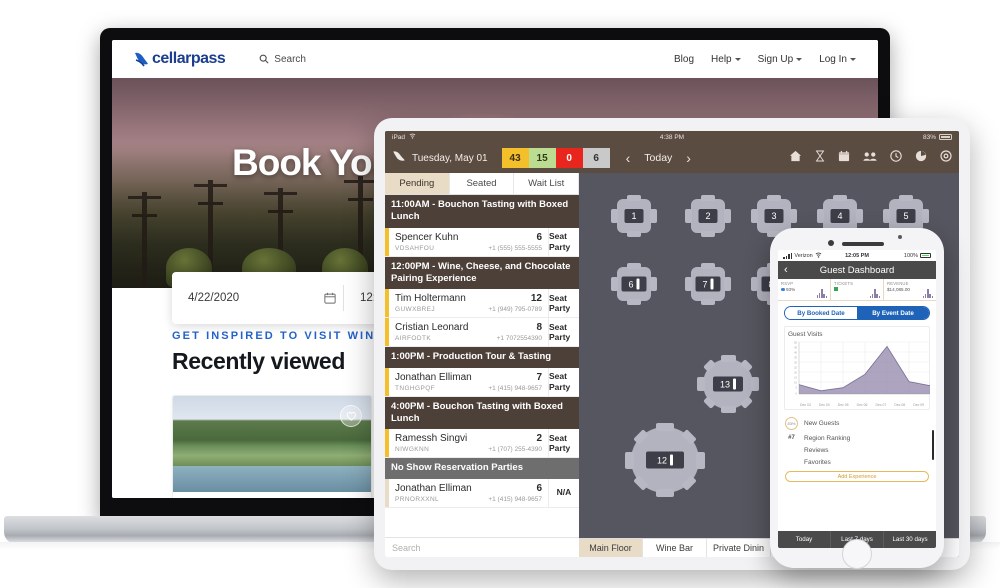  I want to click on segment-by-booked-date: By Booked Date, so click(821, 313).